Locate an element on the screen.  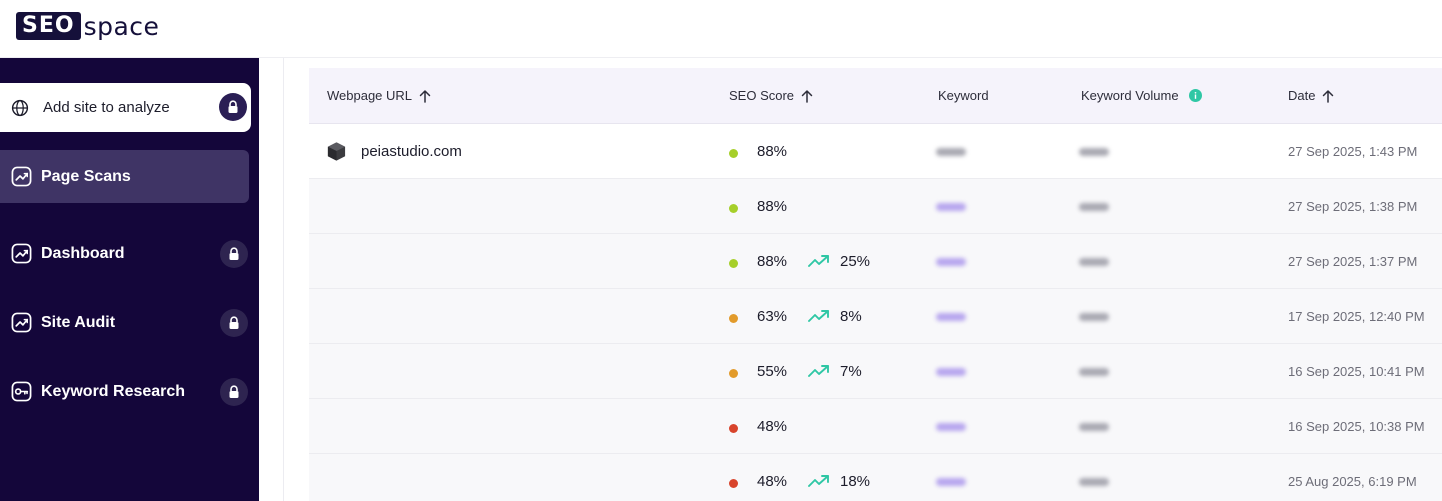
column-header-url: Webpage URL is located at coordinates (379, 95).